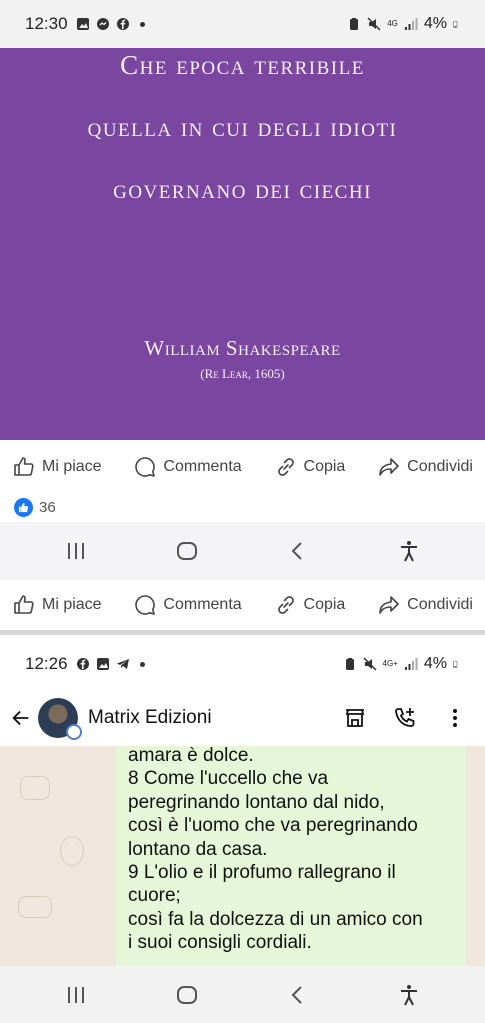 This screenshot has height=1023, width=485. I want to click on avatar, so click(60, 719).